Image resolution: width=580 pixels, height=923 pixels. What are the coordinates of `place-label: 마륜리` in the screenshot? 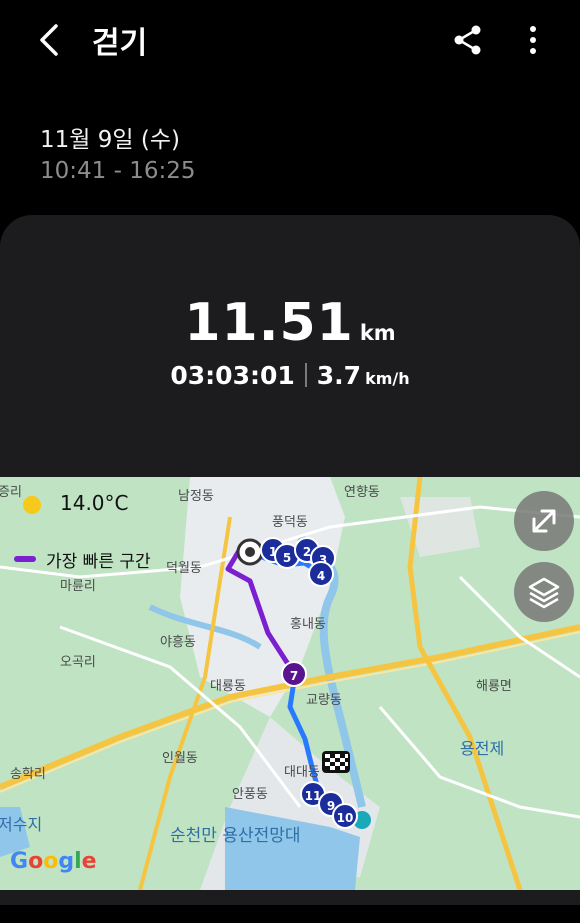 It's located at (78, 586).